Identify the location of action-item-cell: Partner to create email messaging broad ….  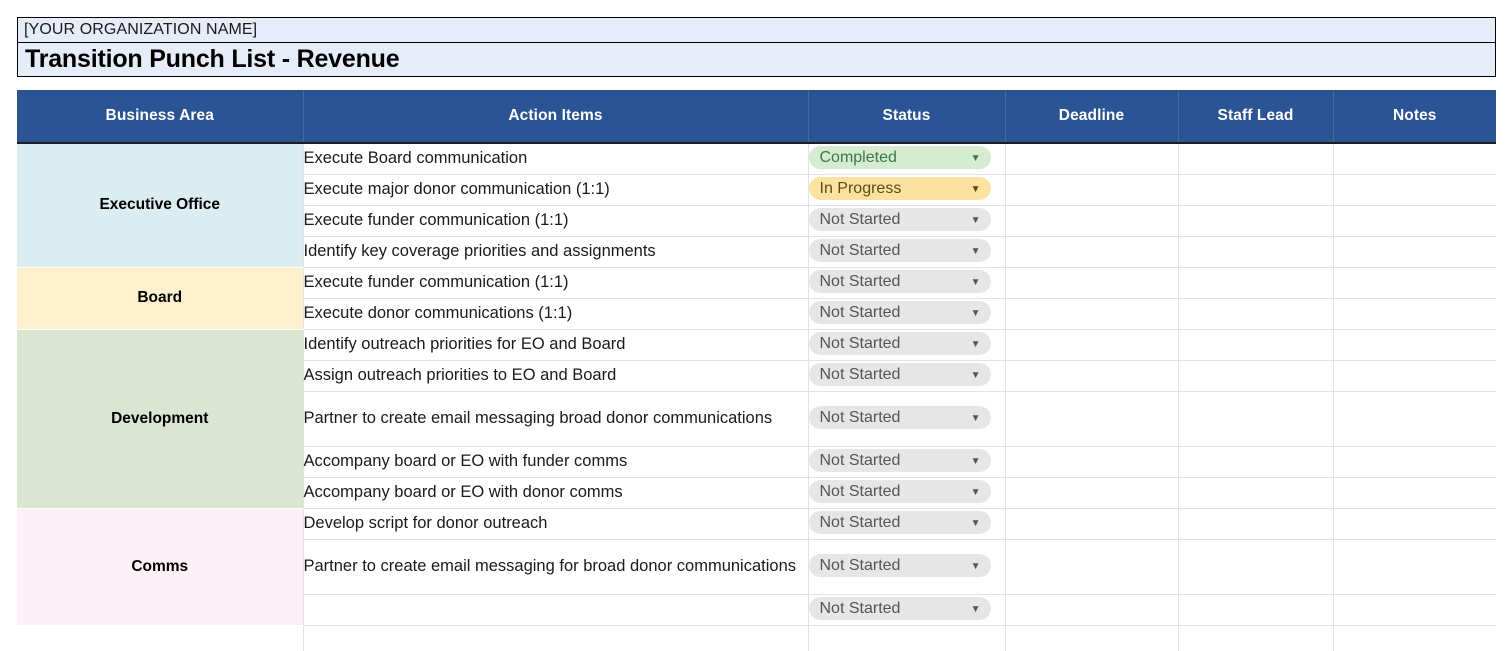
(556, 419).